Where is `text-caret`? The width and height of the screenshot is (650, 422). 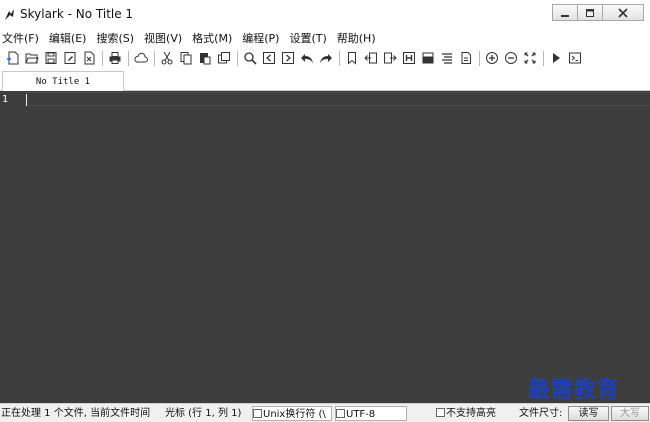
text-caret is located at coordinates (26, 100).